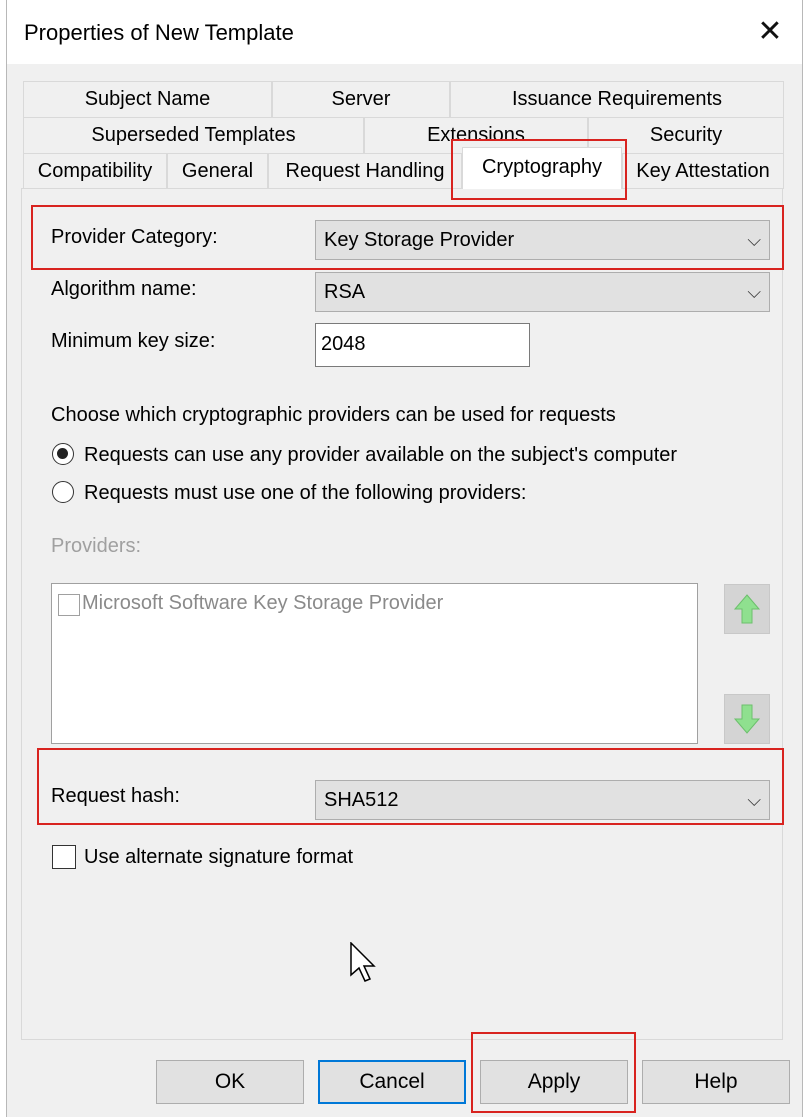 This screenshot has height=1117, width=805. Describe the element at coordinates (147, 99) in the screenshot. I see `tab-subject-name: Subject Name` at that location.